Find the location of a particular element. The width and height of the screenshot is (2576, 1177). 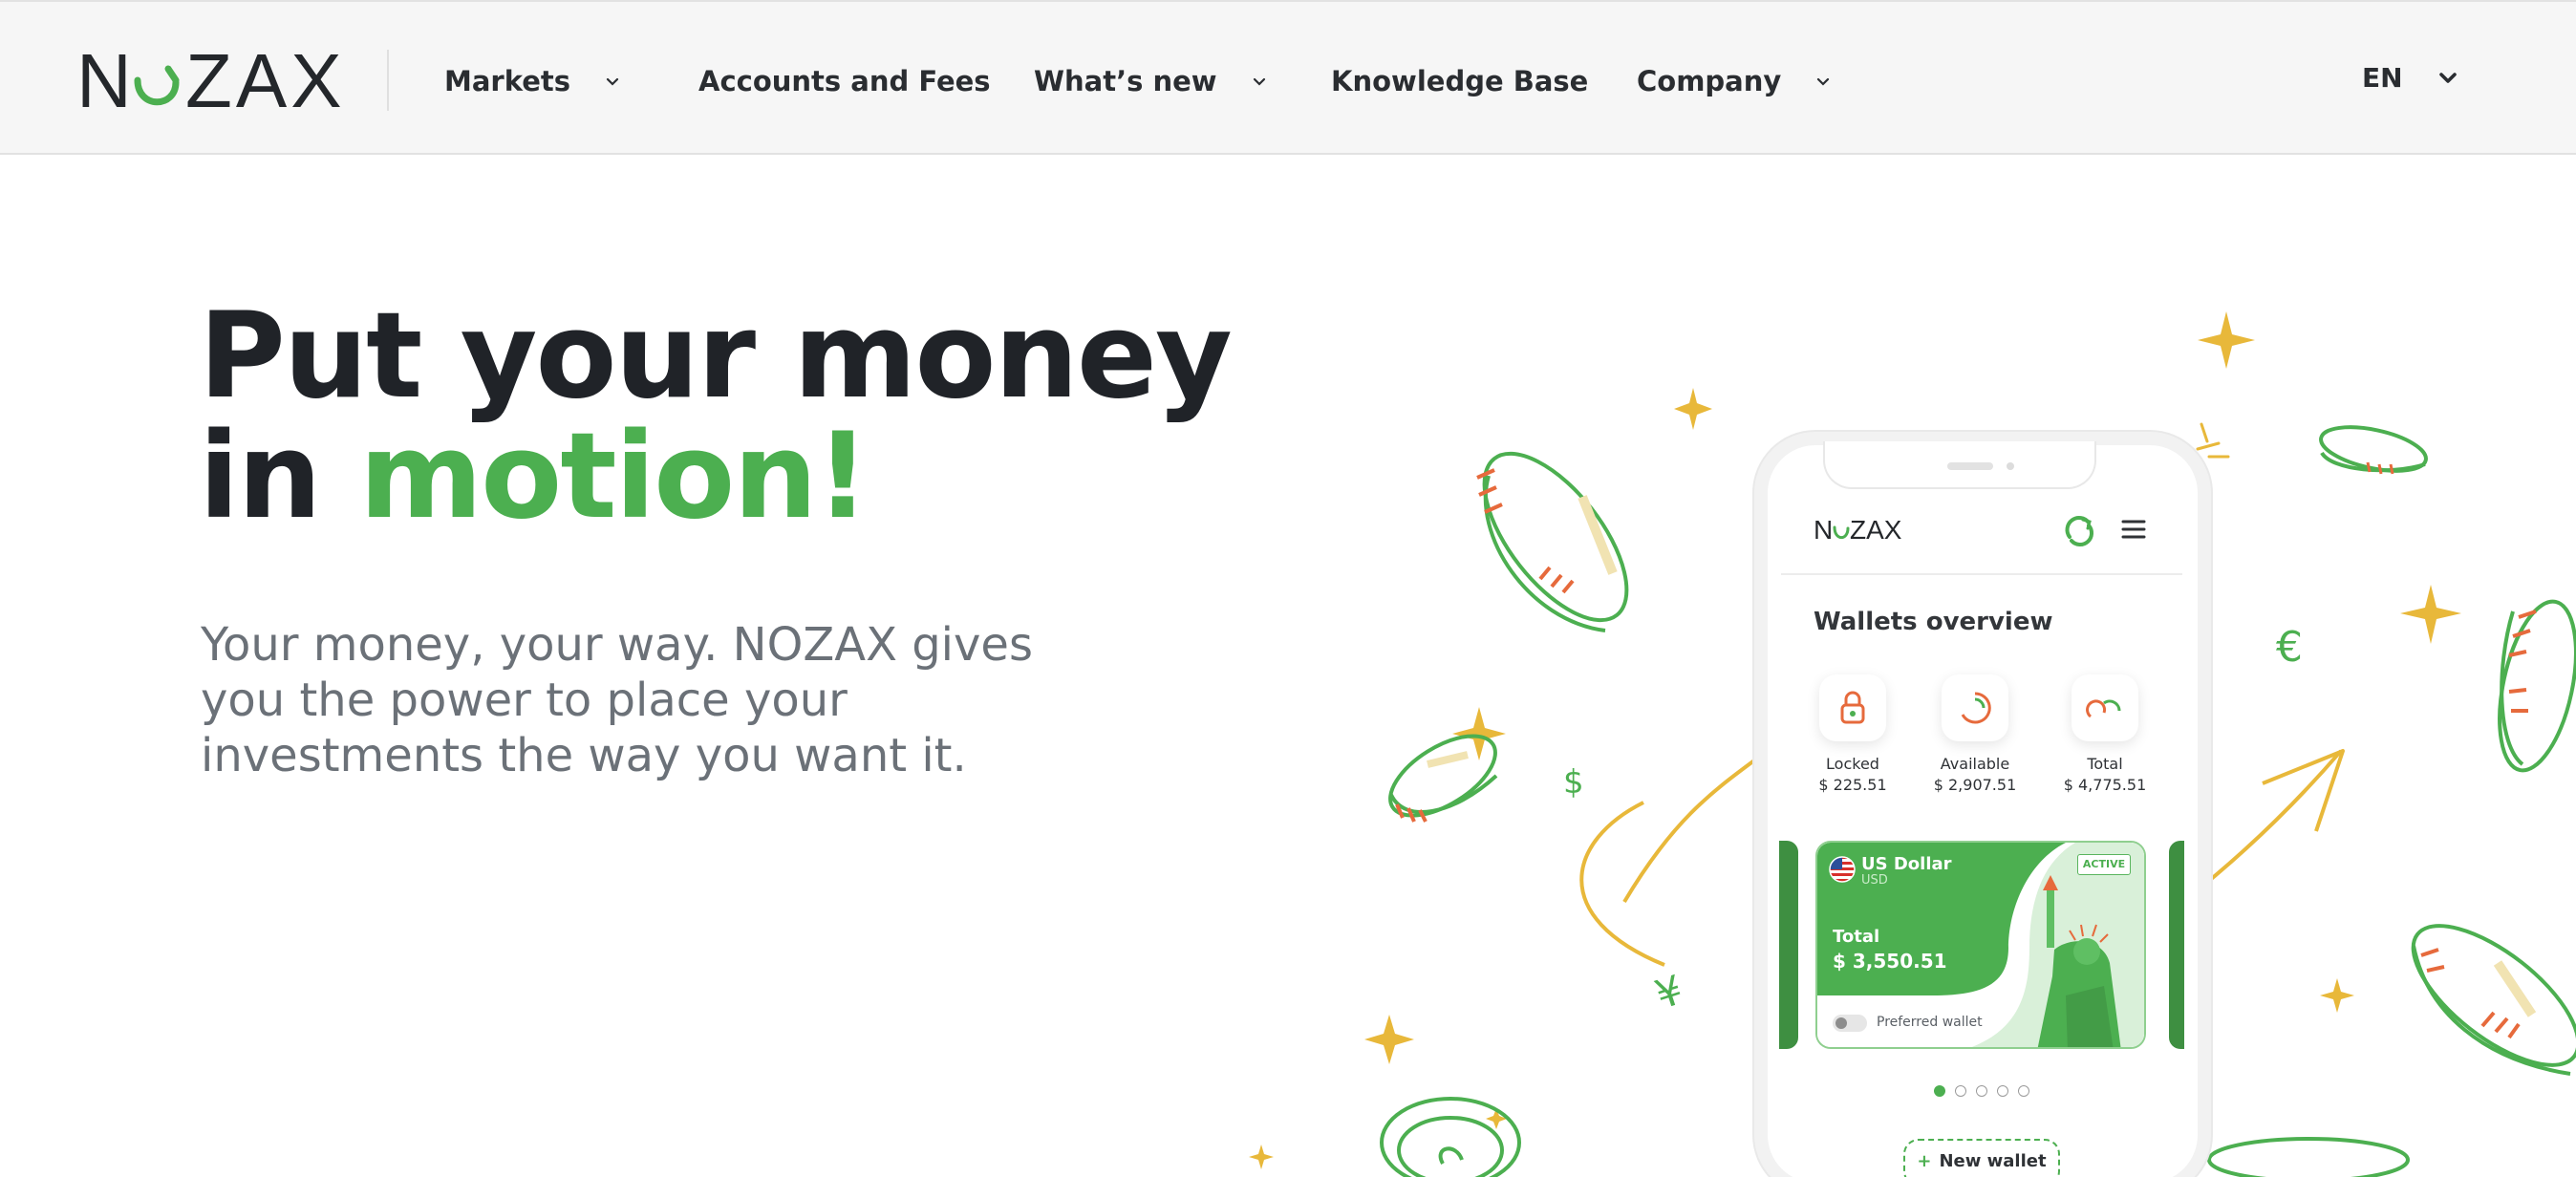

lock-icon is located at coordinates (1852, 707).